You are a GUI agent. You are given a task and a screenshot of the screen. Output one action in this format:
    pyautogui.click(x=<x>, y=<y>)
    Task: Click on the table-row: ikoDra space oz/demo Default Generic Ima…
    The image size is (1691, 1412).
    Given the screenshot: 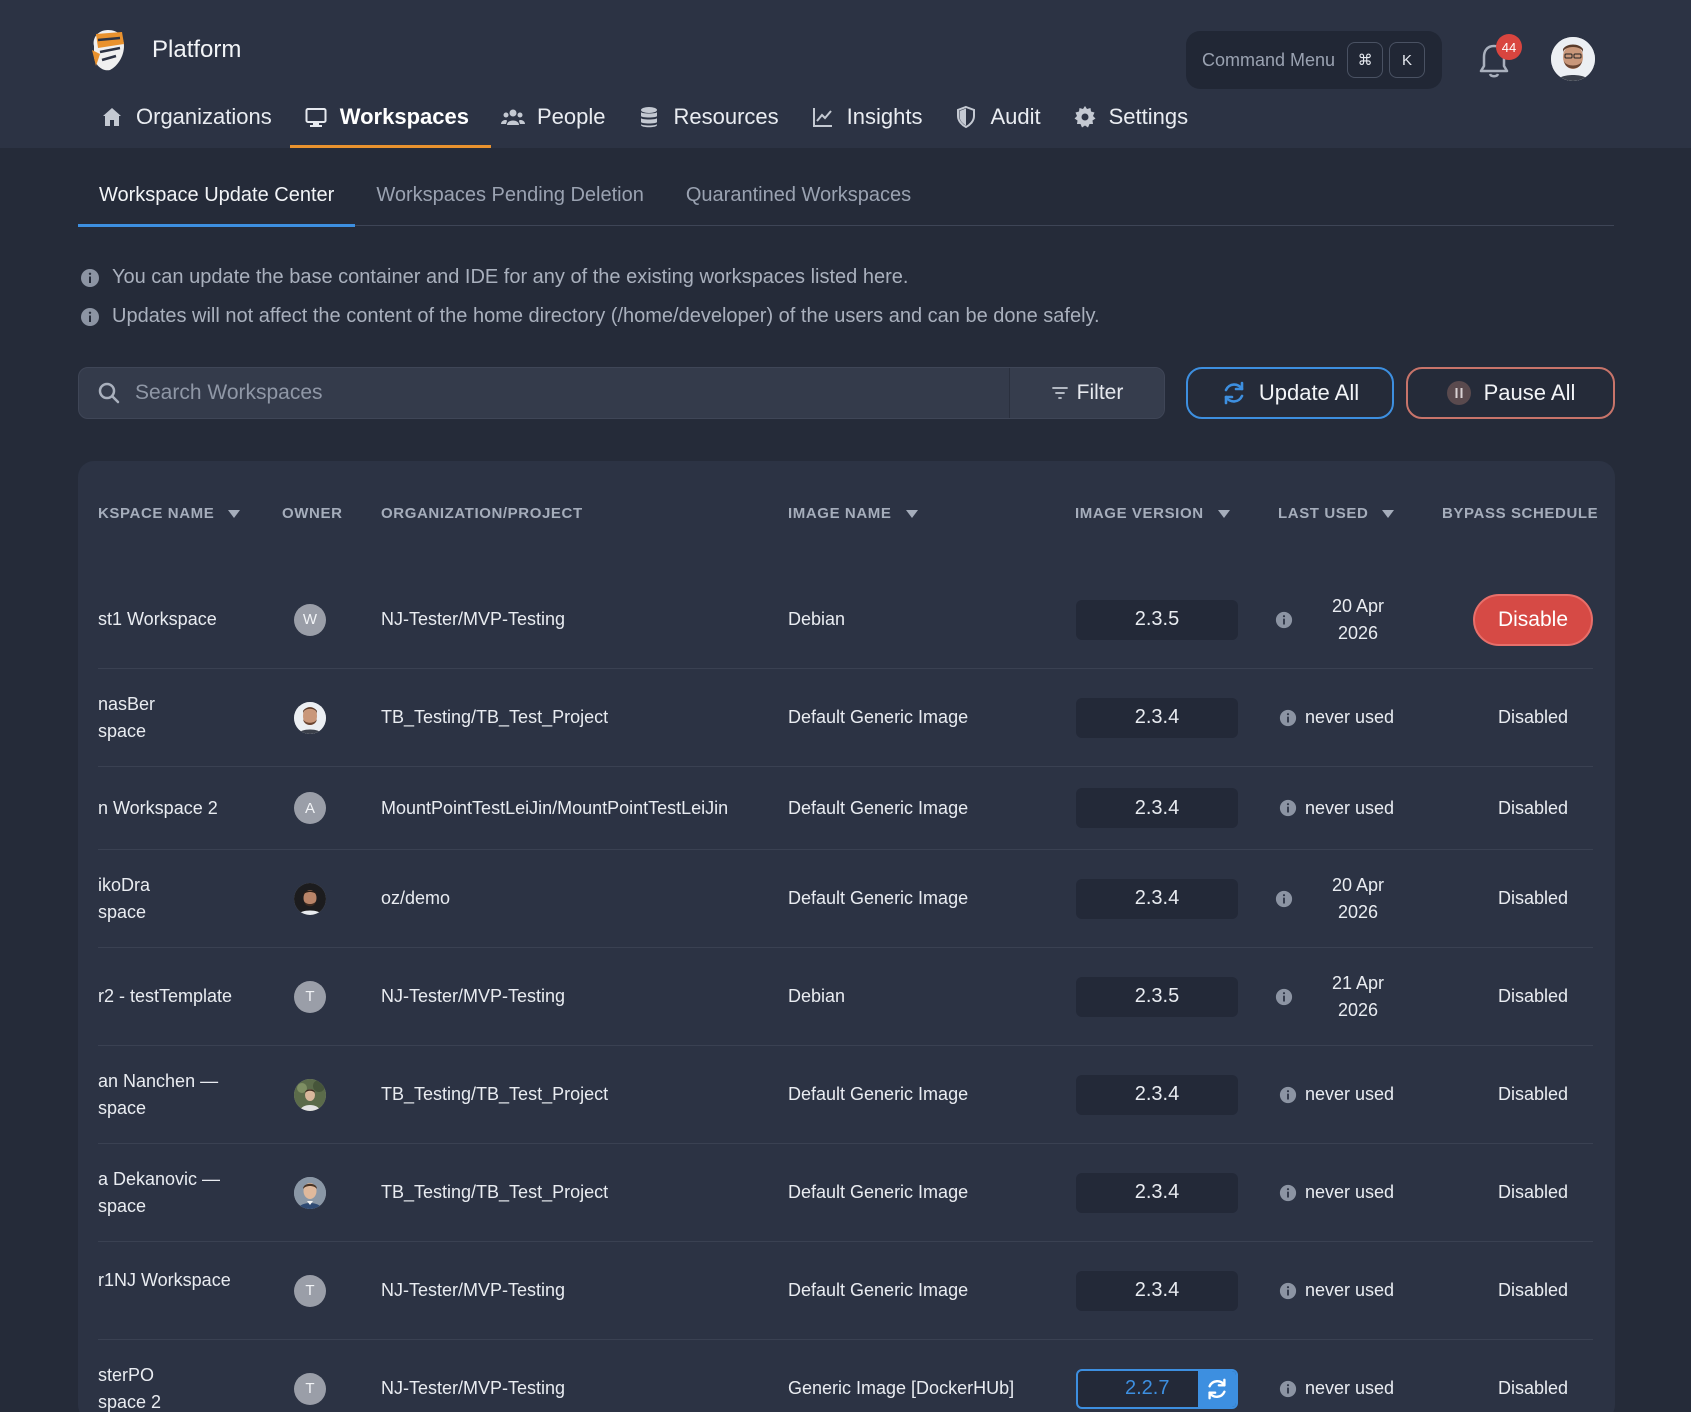 What is the action you would take?
    pyautogui.click(x=845, y=899)
    